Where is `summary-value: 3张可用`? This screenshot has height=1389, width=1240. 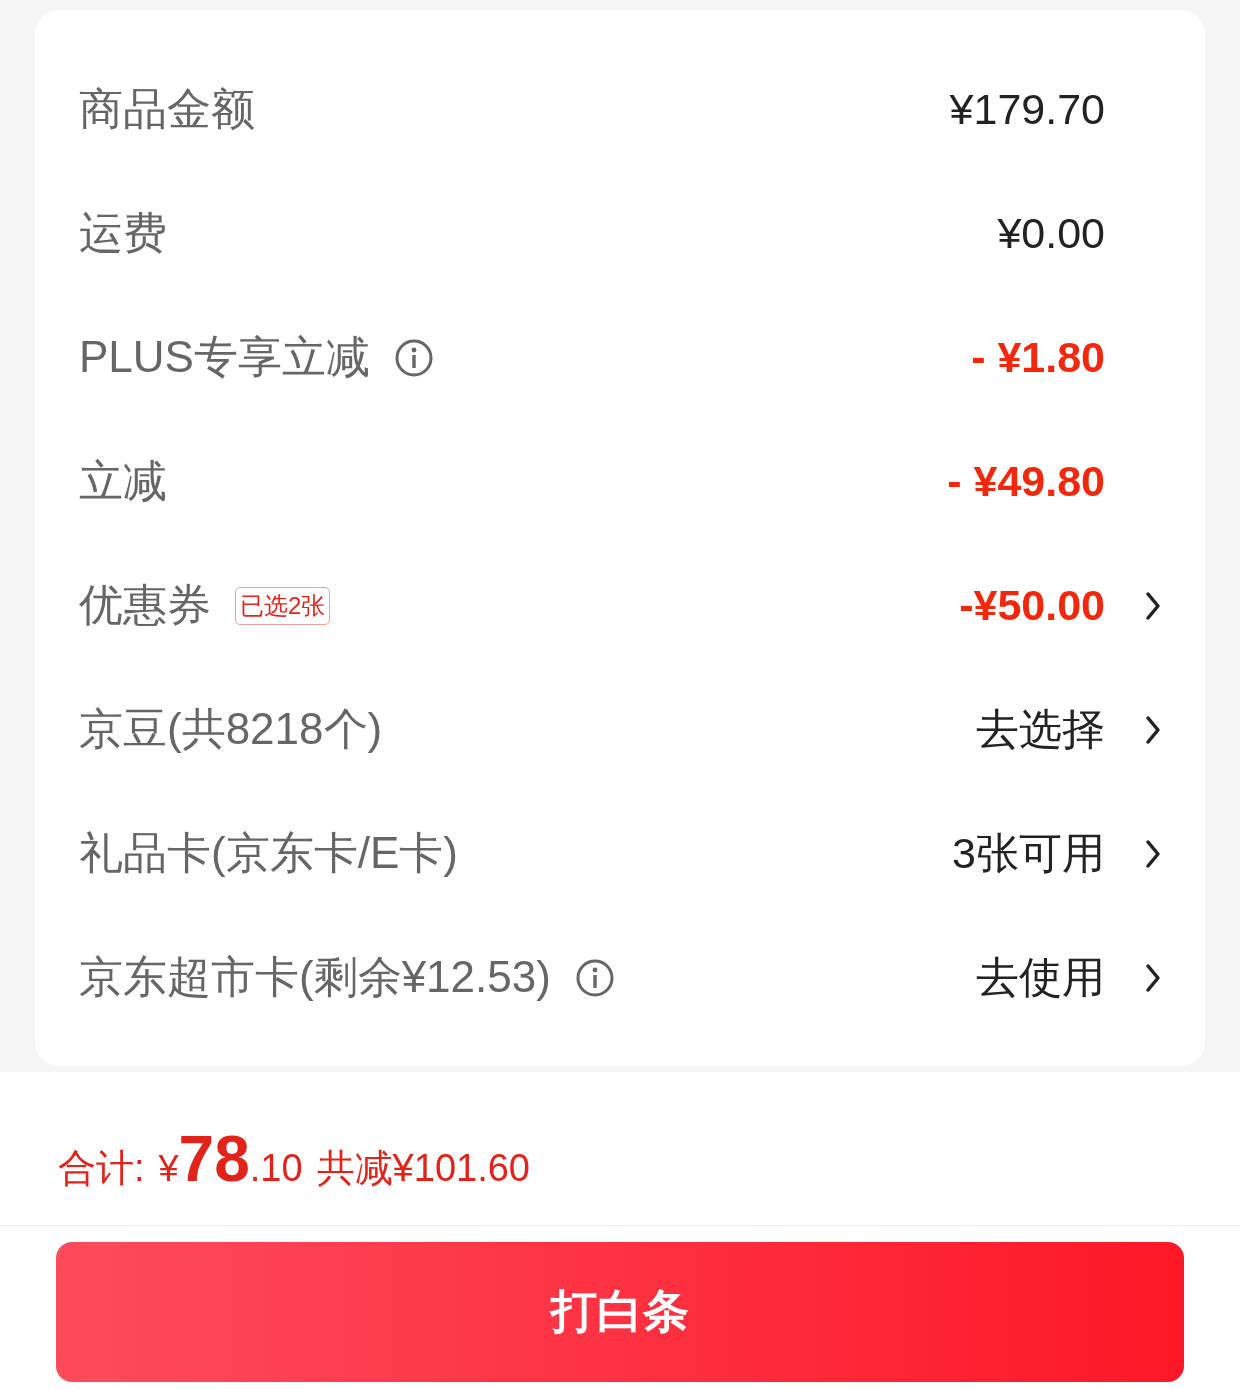 summary-value: 3张可用 is located at coordinates (1028, 853).